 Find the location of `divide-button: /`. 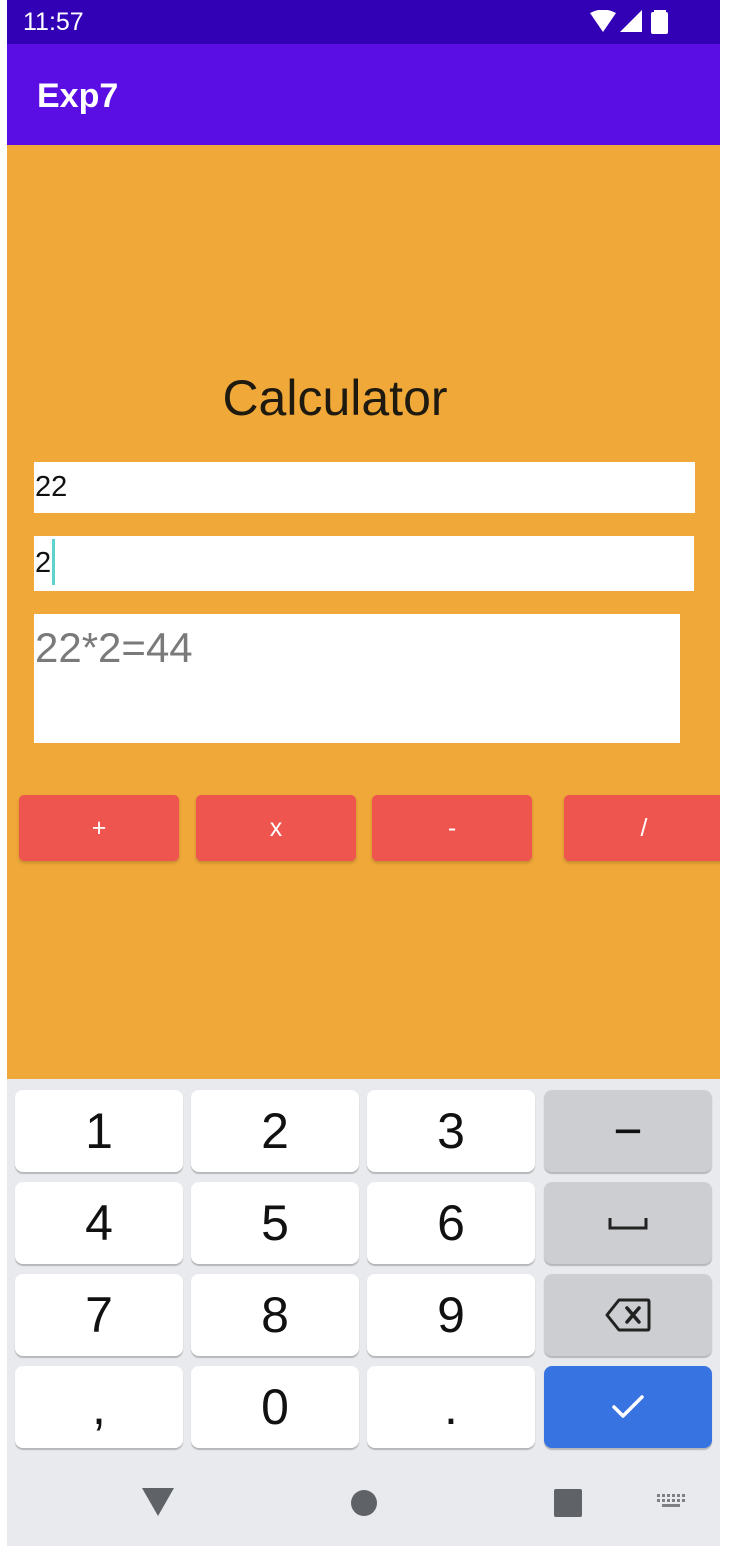

divide-button: / is located at coordinates (642, 828).